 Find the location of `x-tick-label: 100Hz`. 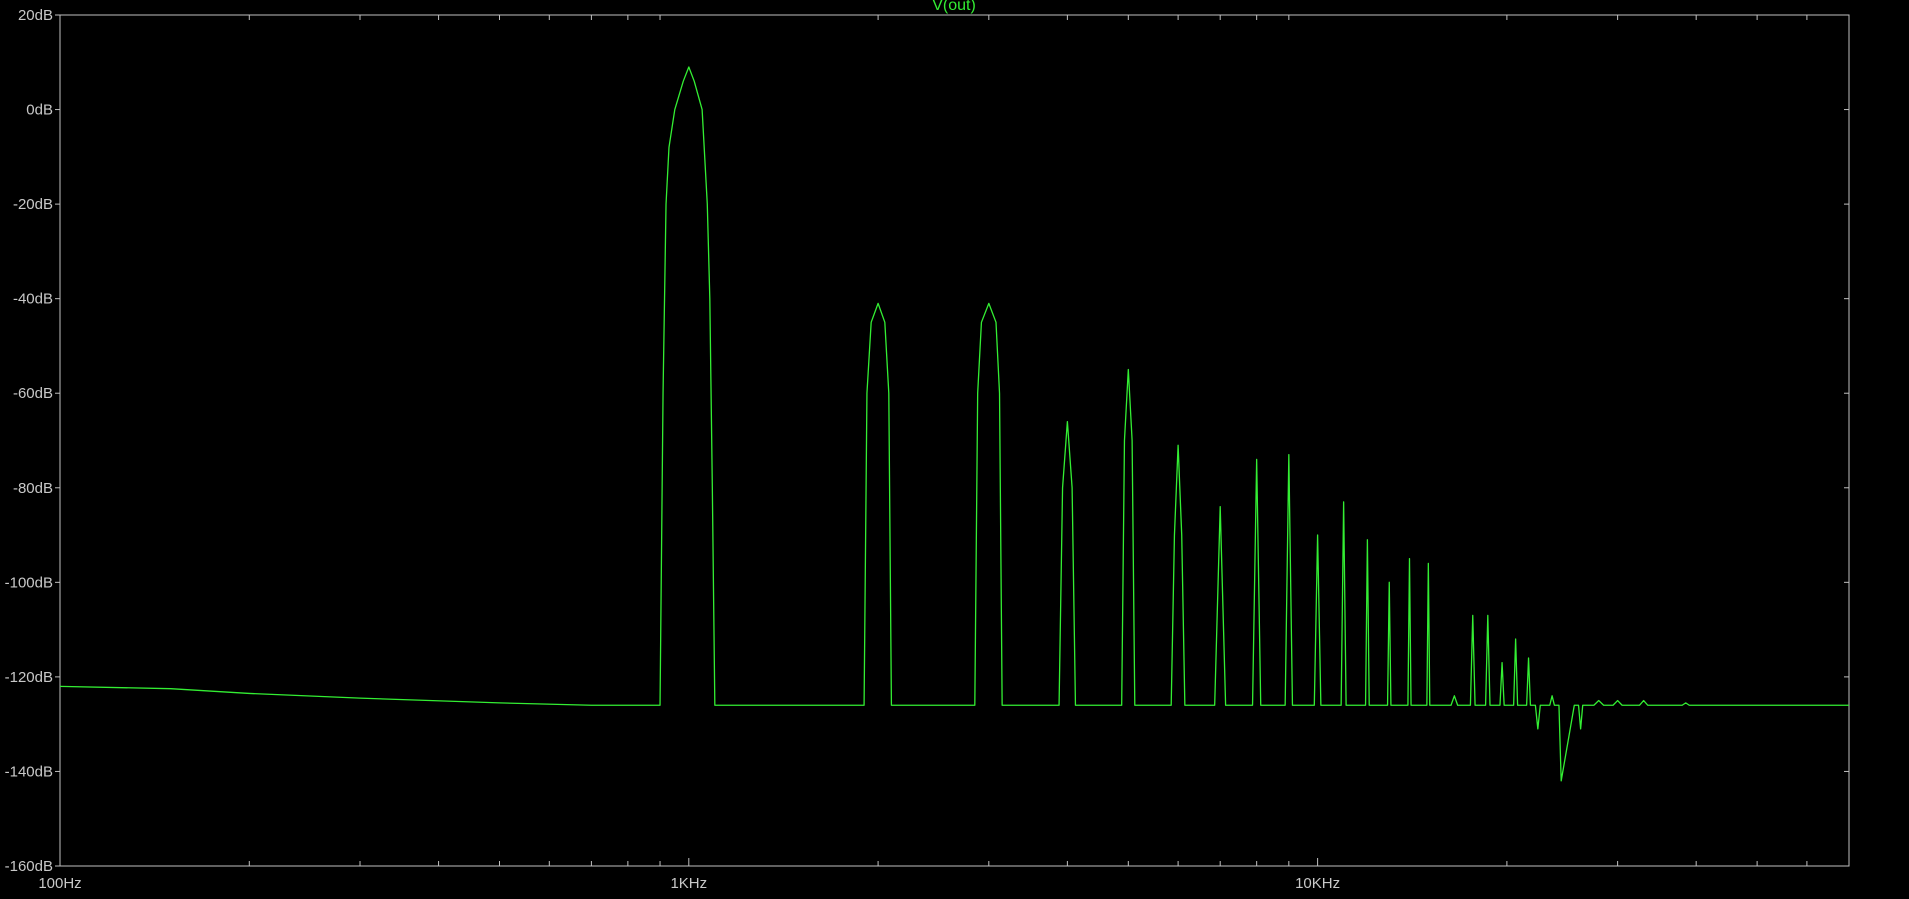

x-tick-label: 100Hz is located at coordinates (59, 883).